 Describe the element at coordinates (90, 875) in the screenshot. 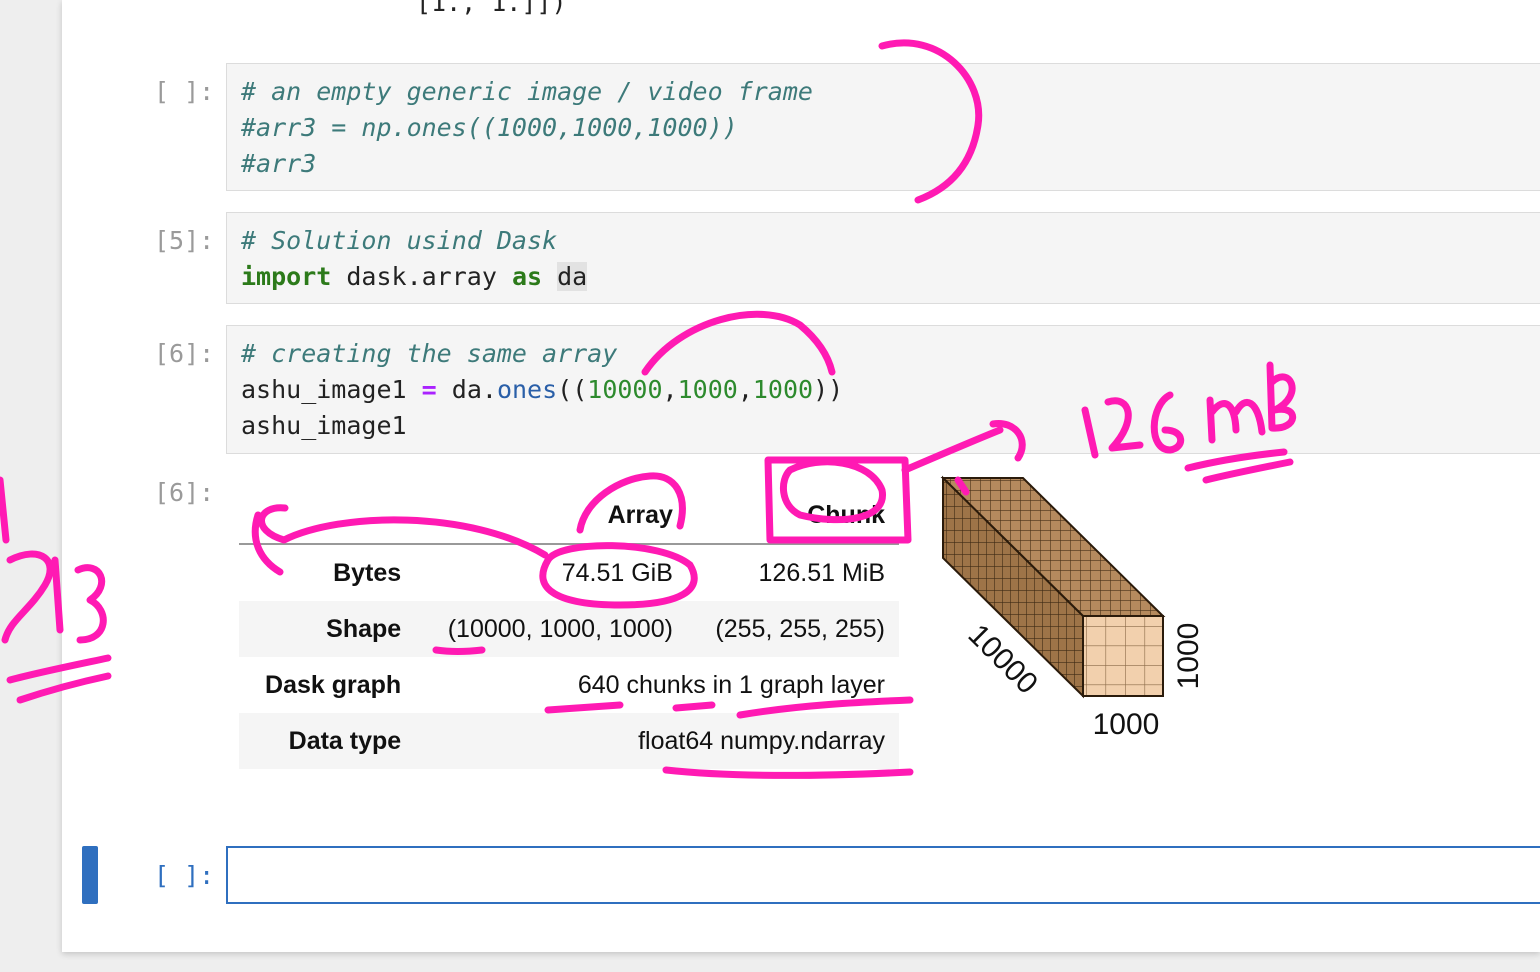

I see `active-cell-indicator` at that location.